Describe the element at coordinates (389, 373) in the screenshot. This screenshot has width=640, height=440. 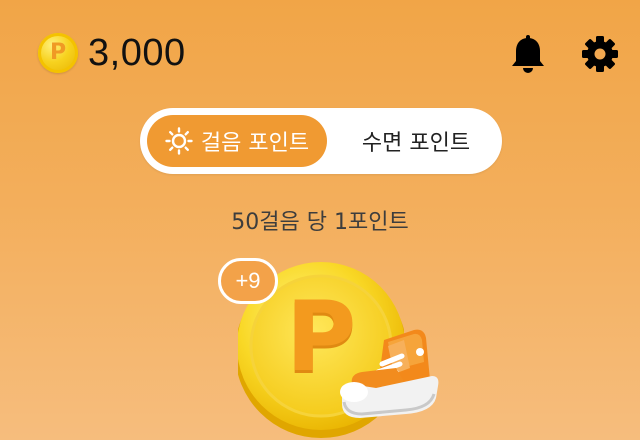
I see `sneaker-icon` at that location.